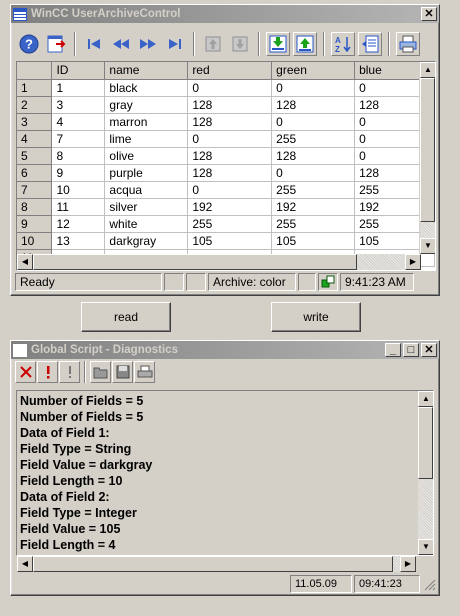 Image resolution: width=460 pixels, height=616 pixels. I want to click on row-header: 2, so click(35, 105).